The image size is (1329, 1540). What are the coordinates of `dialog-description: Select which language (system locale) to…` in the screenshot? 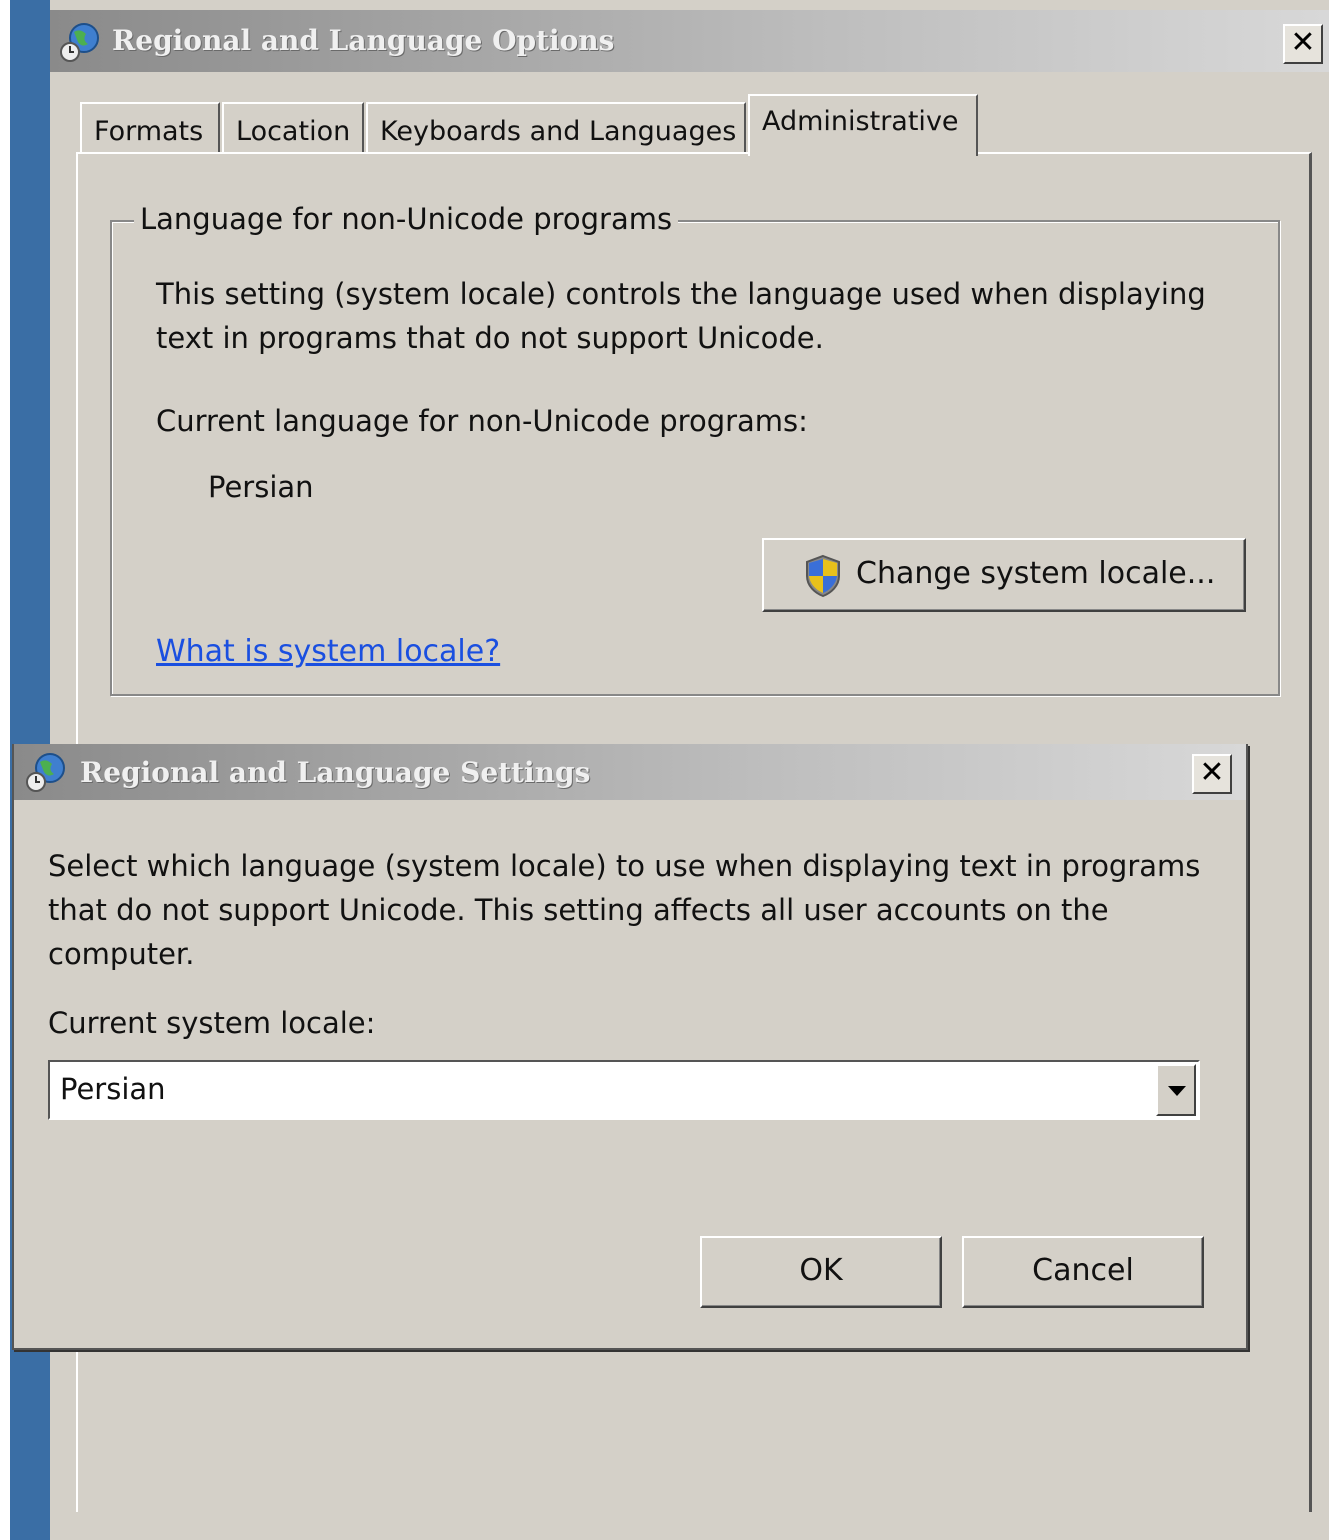 It's located at (624, 910).